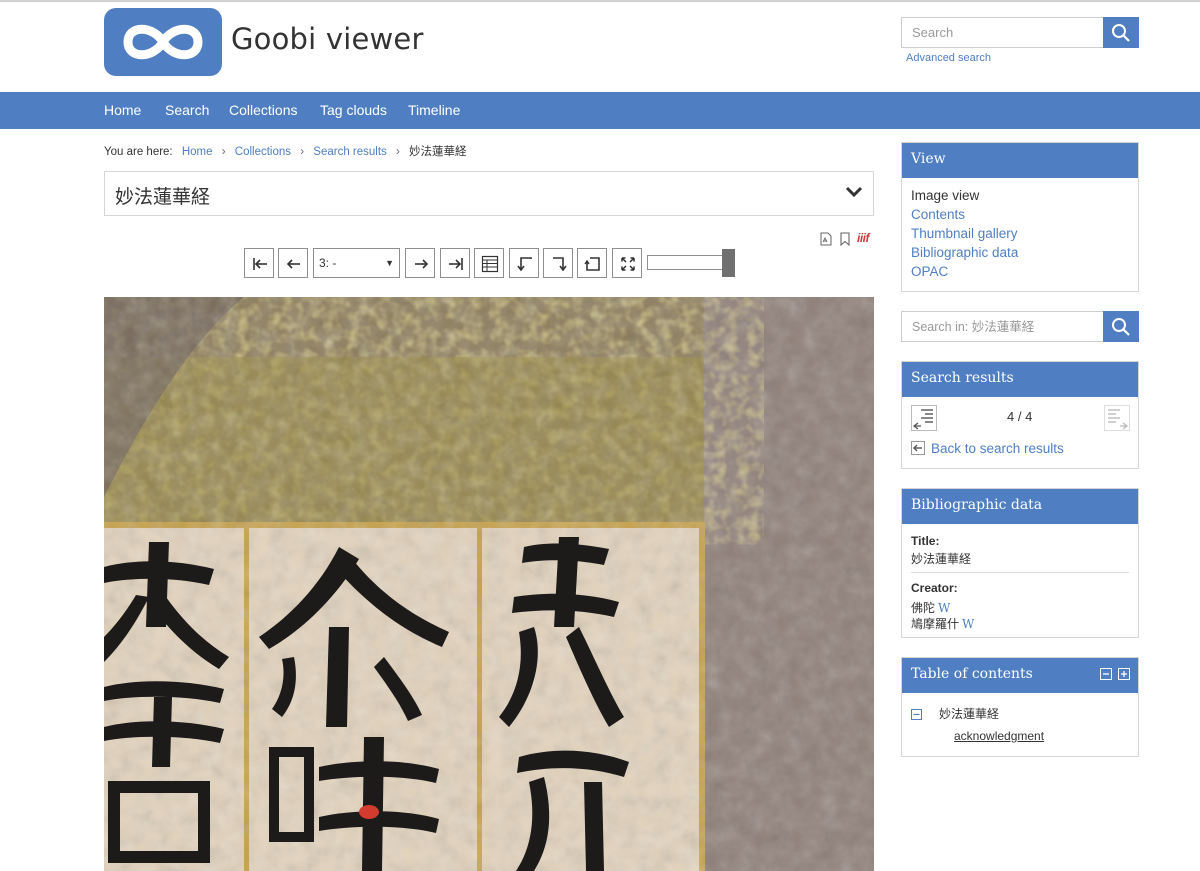 The width and height of the screenshot is (1200, 871). Describe the element at coordinates (925, 541) in the screenshot. I see `bib-title-label: Title:` at that location.